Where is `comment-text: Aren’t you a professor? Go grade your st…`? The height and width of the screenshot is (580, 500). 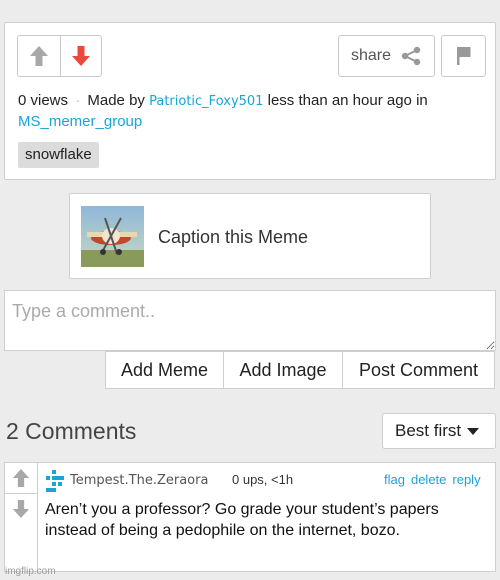
comment-text: Aren’t you a professor? Go grade your st… is located at coordinates (242, 520).